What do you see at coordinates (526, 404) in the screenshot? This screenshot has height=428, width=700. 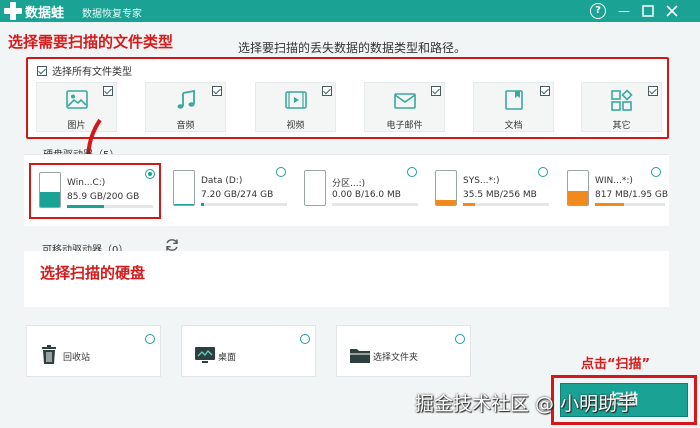 I see `watermark: 掘金技术社区 @ 小明助手` at bounding box center [526, 404].